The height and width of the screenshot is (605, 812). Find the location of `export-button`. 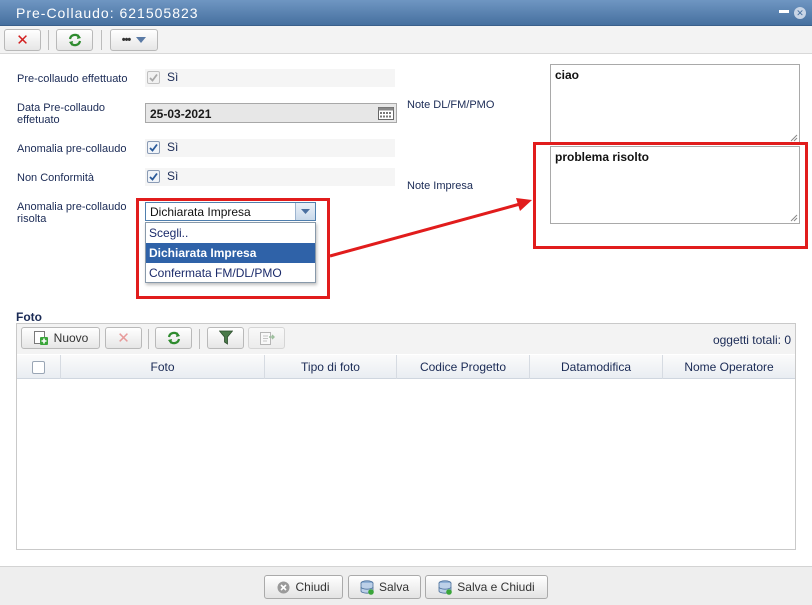

export-button is located at coordinates (266, 338).